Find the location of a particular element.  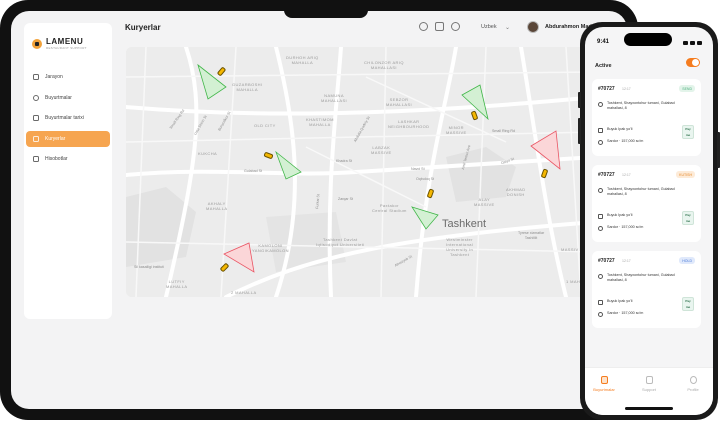

dynamic-island is located at coordinates (648, 39).